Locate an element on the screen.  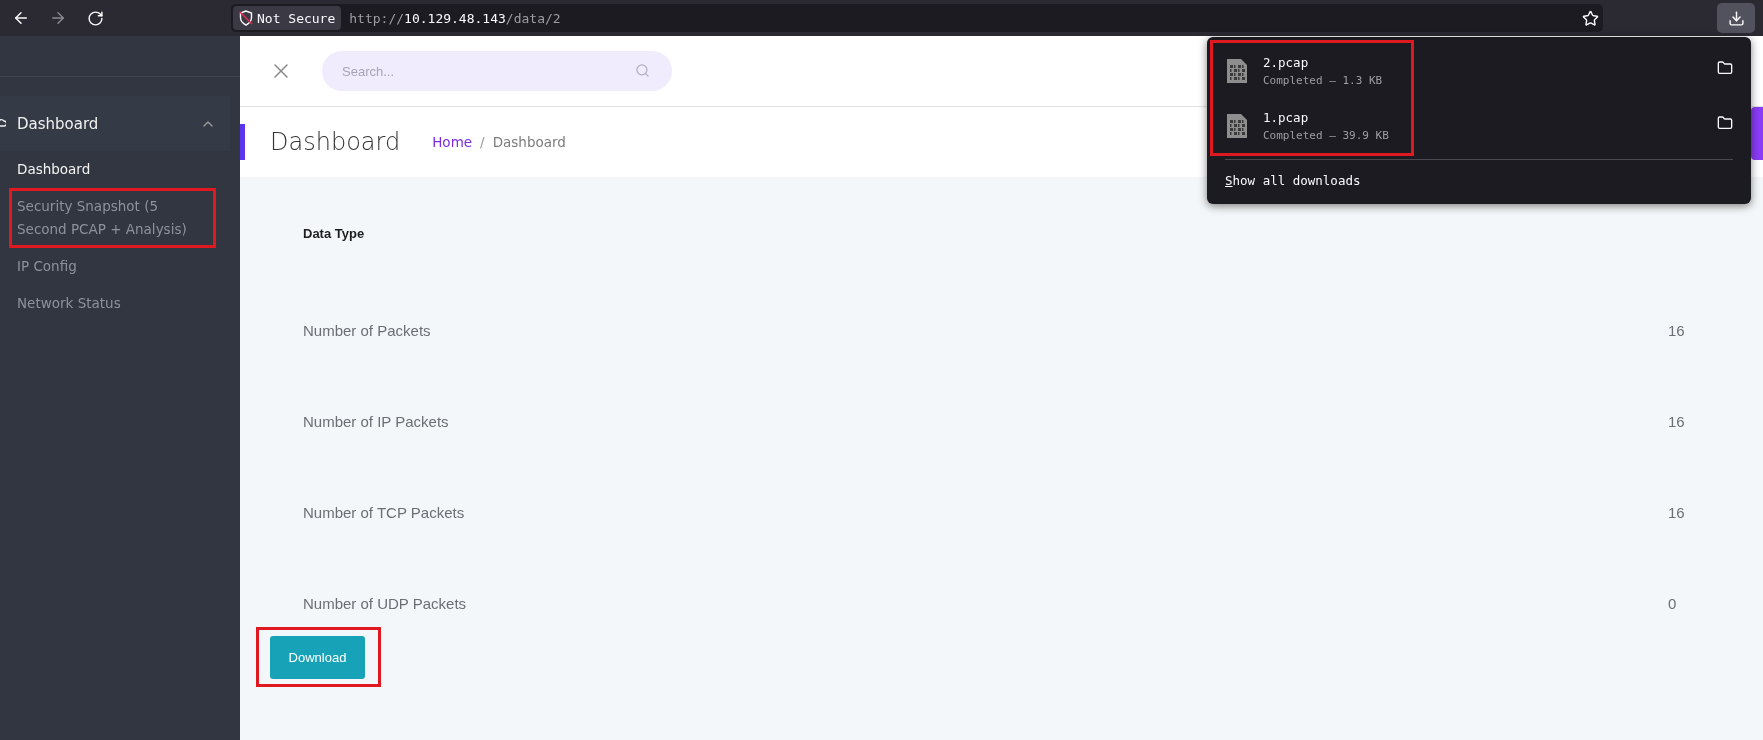
sidebar-item: IP Config is located at coordinates (112, 266).